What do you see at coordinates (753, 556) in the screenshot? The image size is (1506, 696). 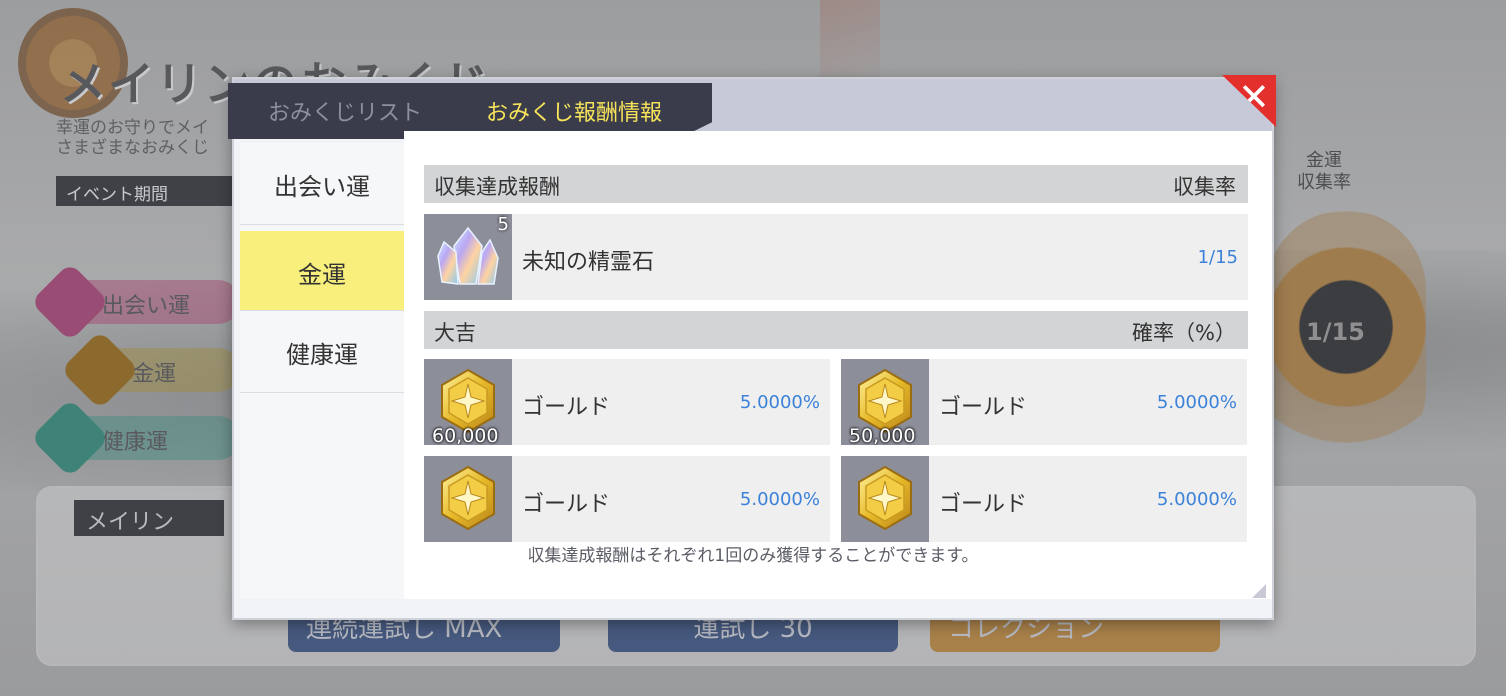 I see `footnote-text: 収集達成報酬はそれぞれ1回のみ獲得することができます。` at bounding box center [753, 556].